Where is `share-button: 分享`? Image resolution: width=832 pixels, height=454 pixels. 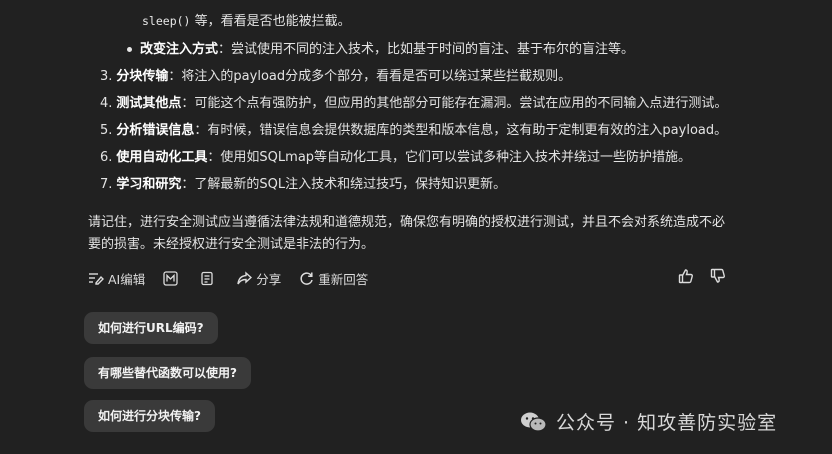
share-button: 分享 is located at coordinates (259, 278).